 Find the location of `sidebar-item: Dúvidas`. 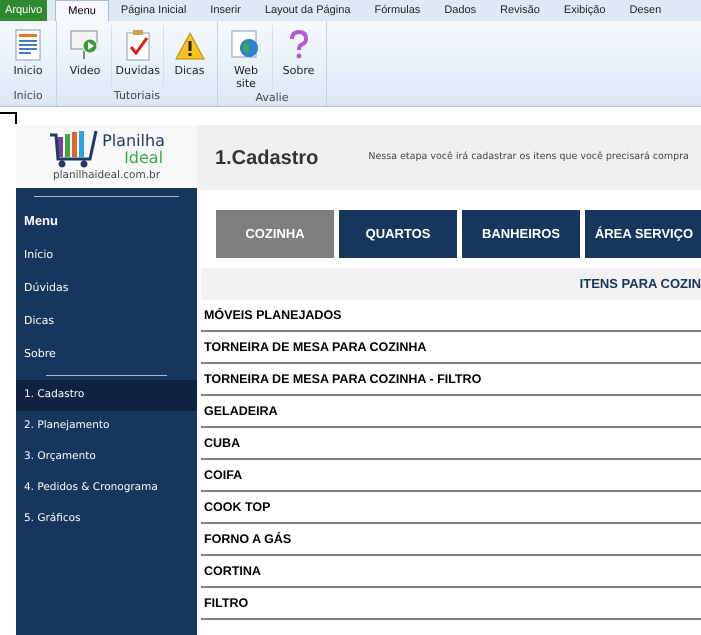

sidebar-item: Dúvidas is located at coordinates (106, 288).